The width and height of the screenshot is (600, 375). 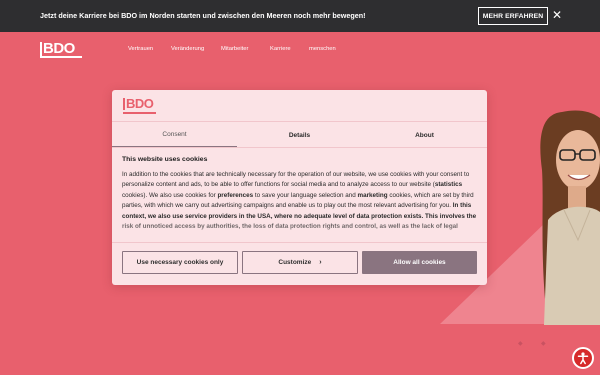 I want to click on content-fade, so click(x=299, y=230).